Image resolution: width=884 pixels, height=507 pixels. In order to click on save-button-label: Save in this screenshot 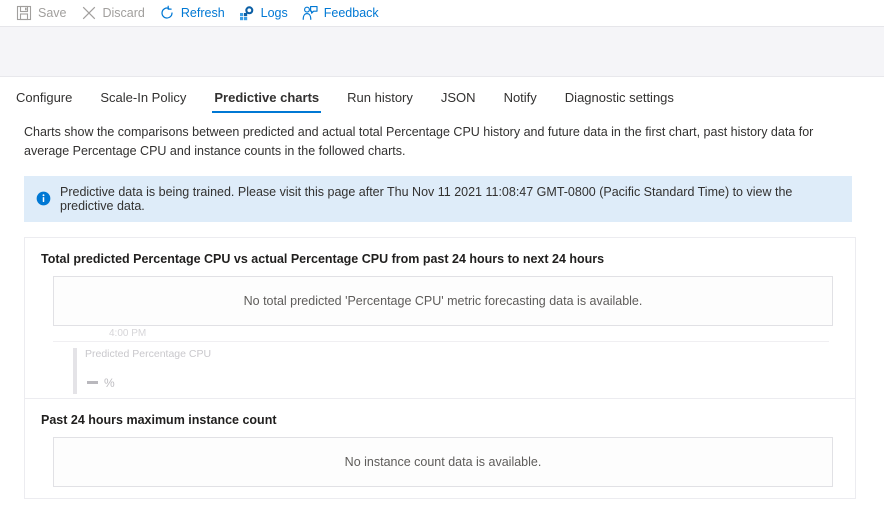, I will do `click(52, 12)`.